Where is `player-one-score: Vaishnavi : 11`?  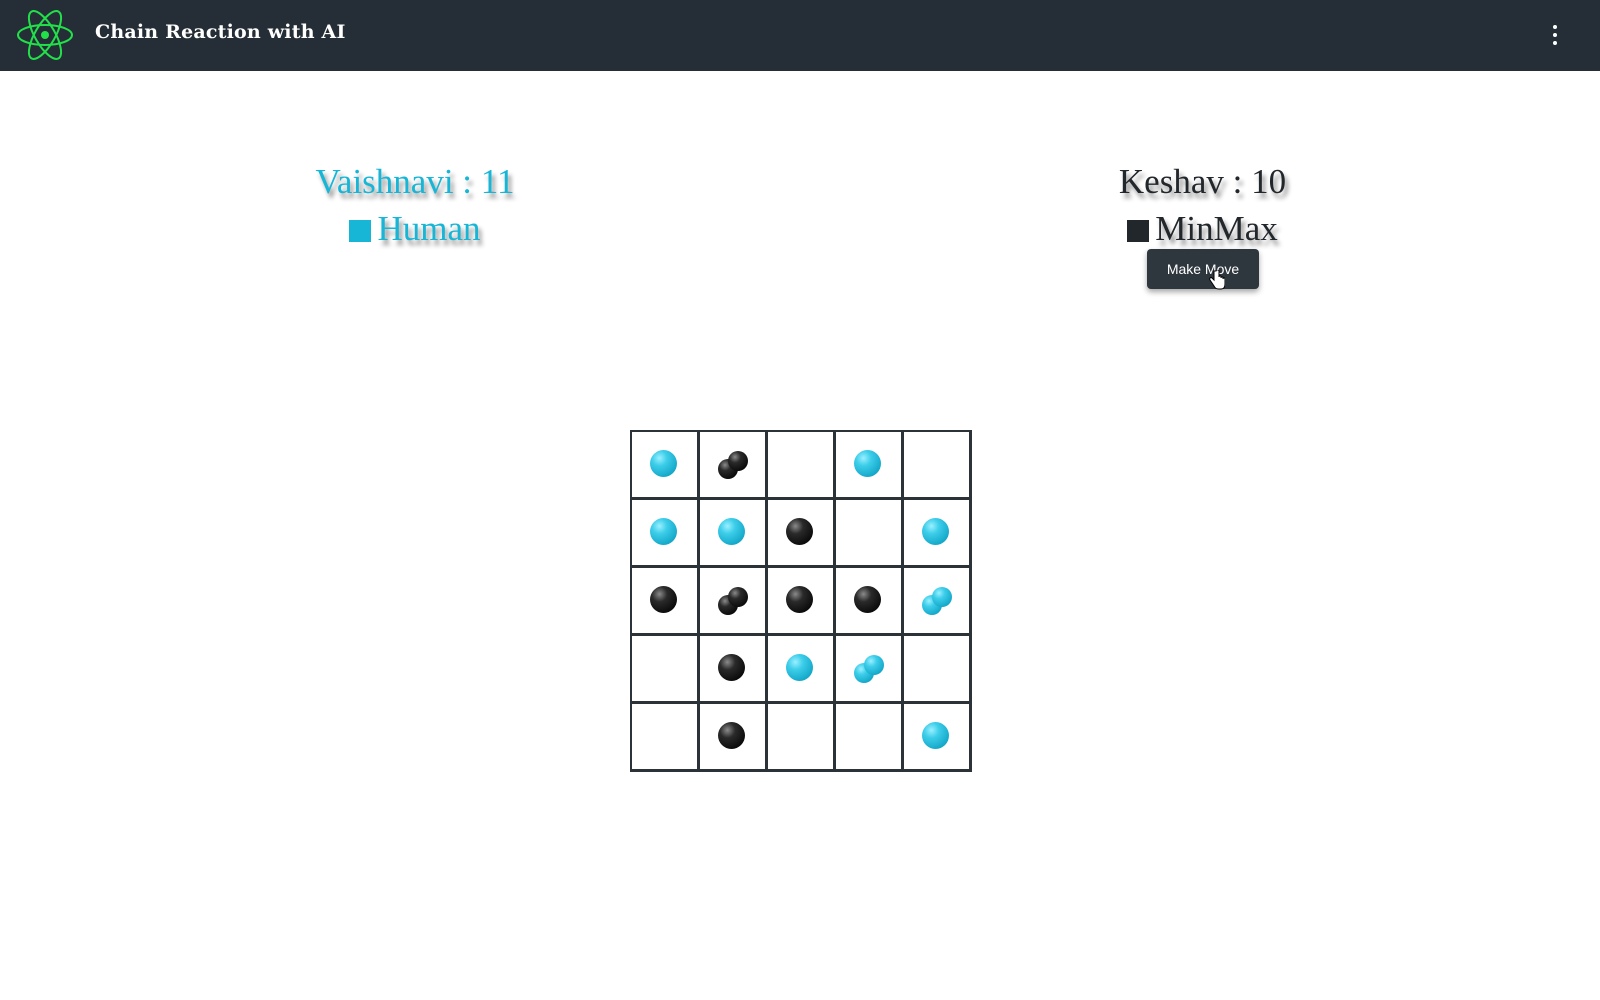 player-one-score: Vaishnavi : 11 is located at coordinates (415, 181).